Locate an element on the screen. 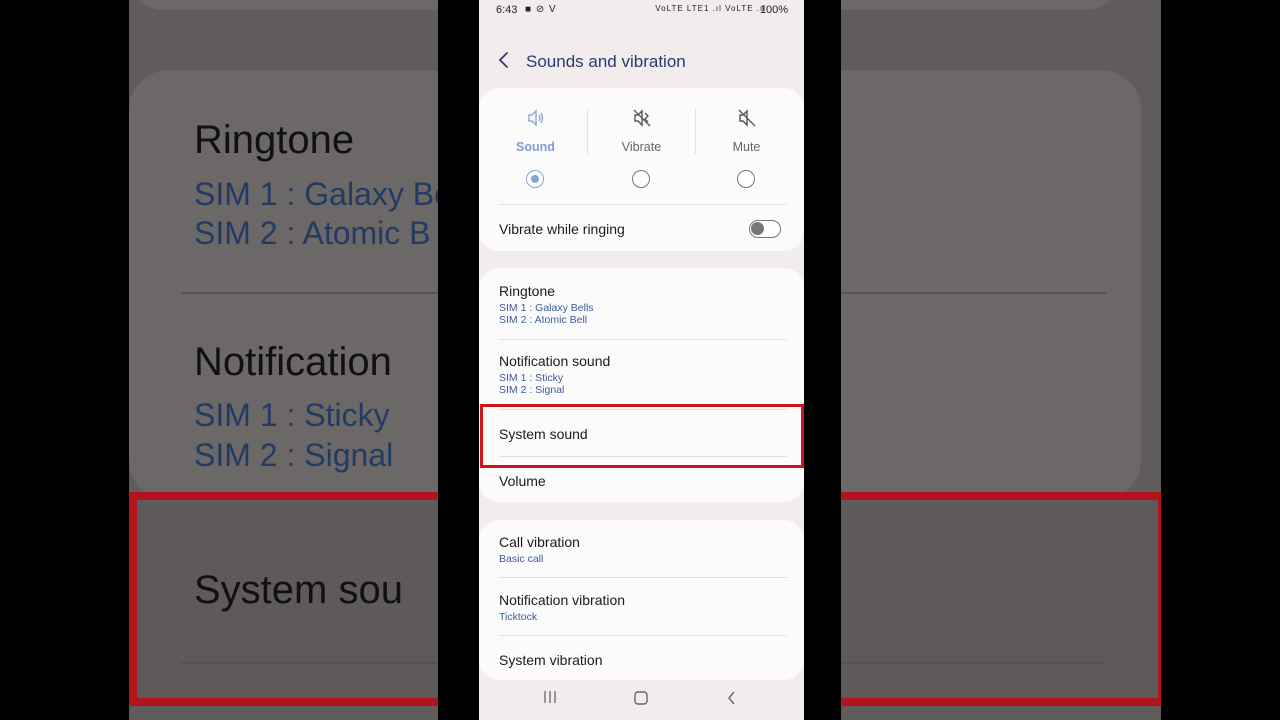 The height and width of the screenshot is (720, 1280). notification-vibration-label: Notification vibration is located at coordinates (562, 600).